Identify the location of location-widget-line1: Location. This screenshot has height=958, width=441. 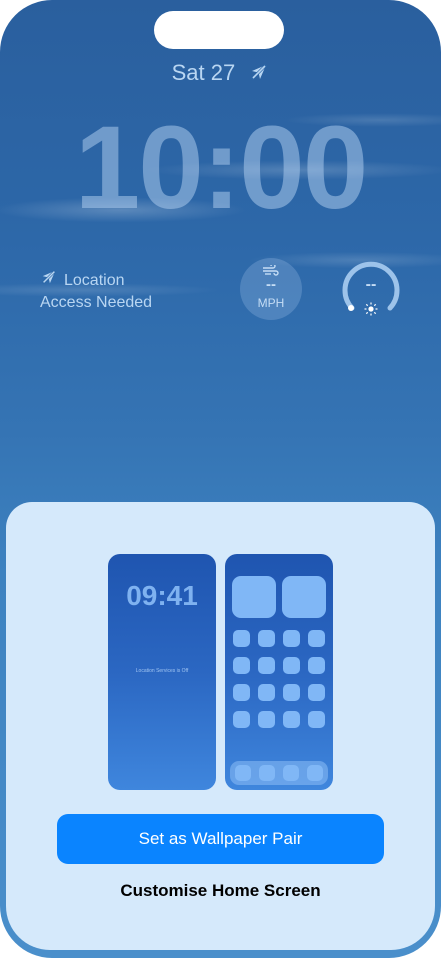
(94, 280).